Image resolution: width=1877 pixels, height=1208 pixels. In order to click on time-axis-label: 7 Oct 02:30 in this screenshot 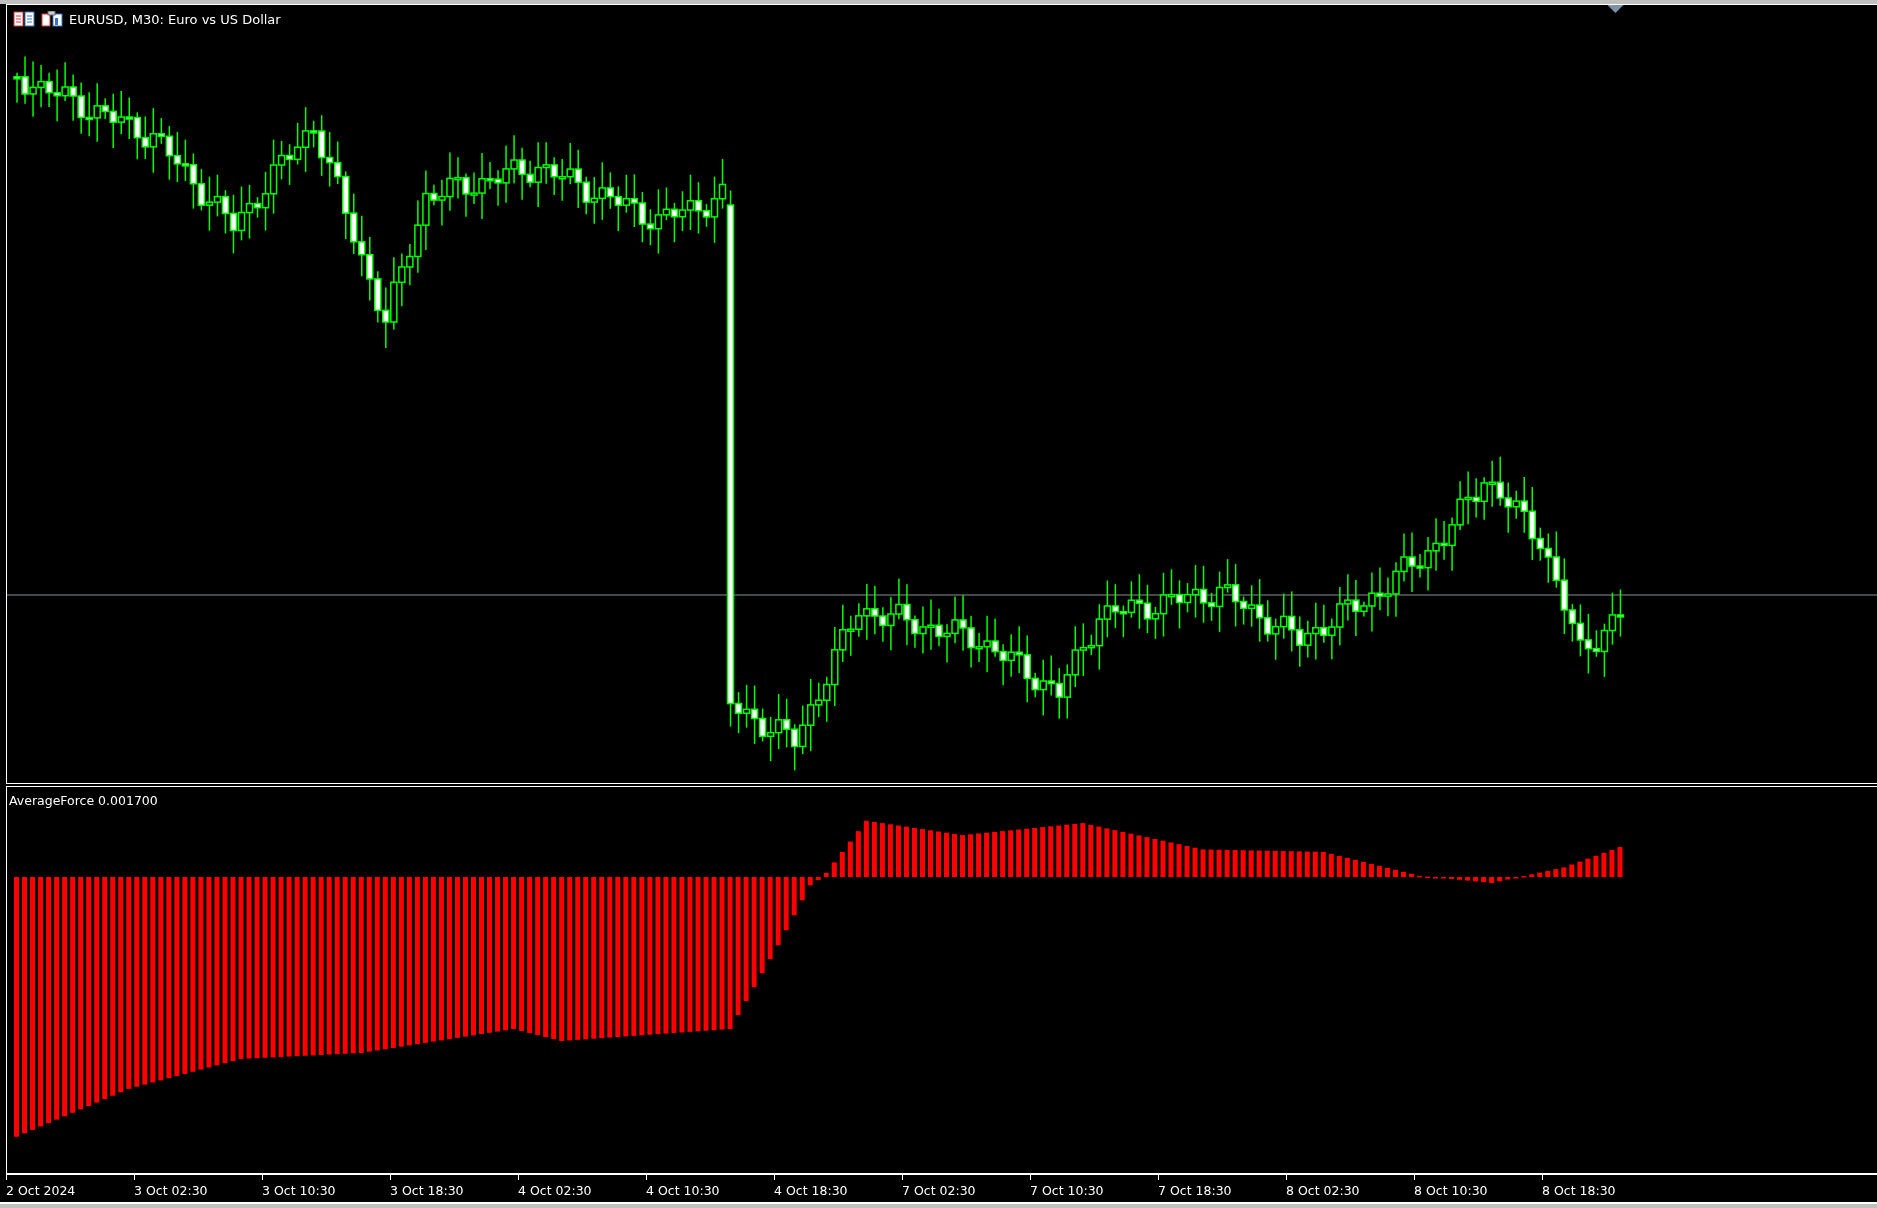, I will do `click(939, 1191)`.